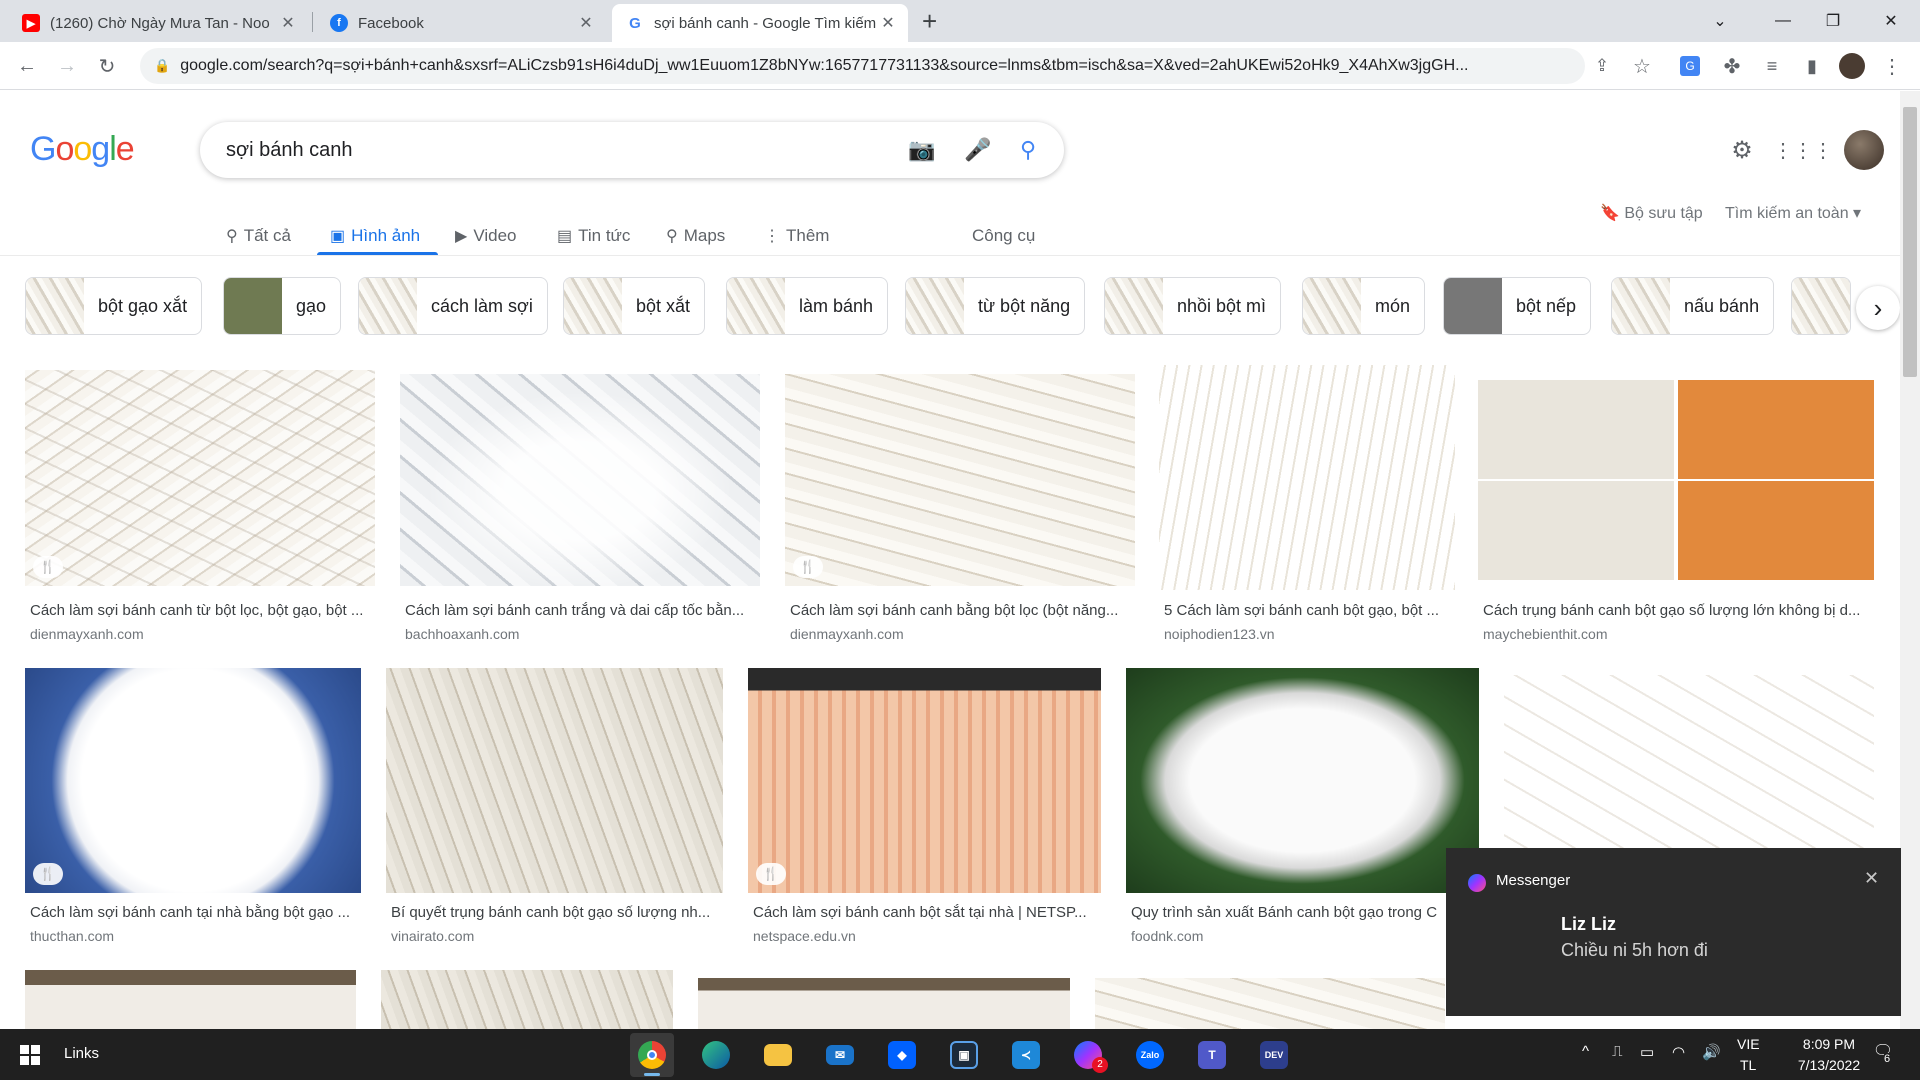 This screenshot has height=1080, width=1920. Describe the element at coordinates (107, 66) in the screenshot. I see `reload-icon: ↻` at that location.